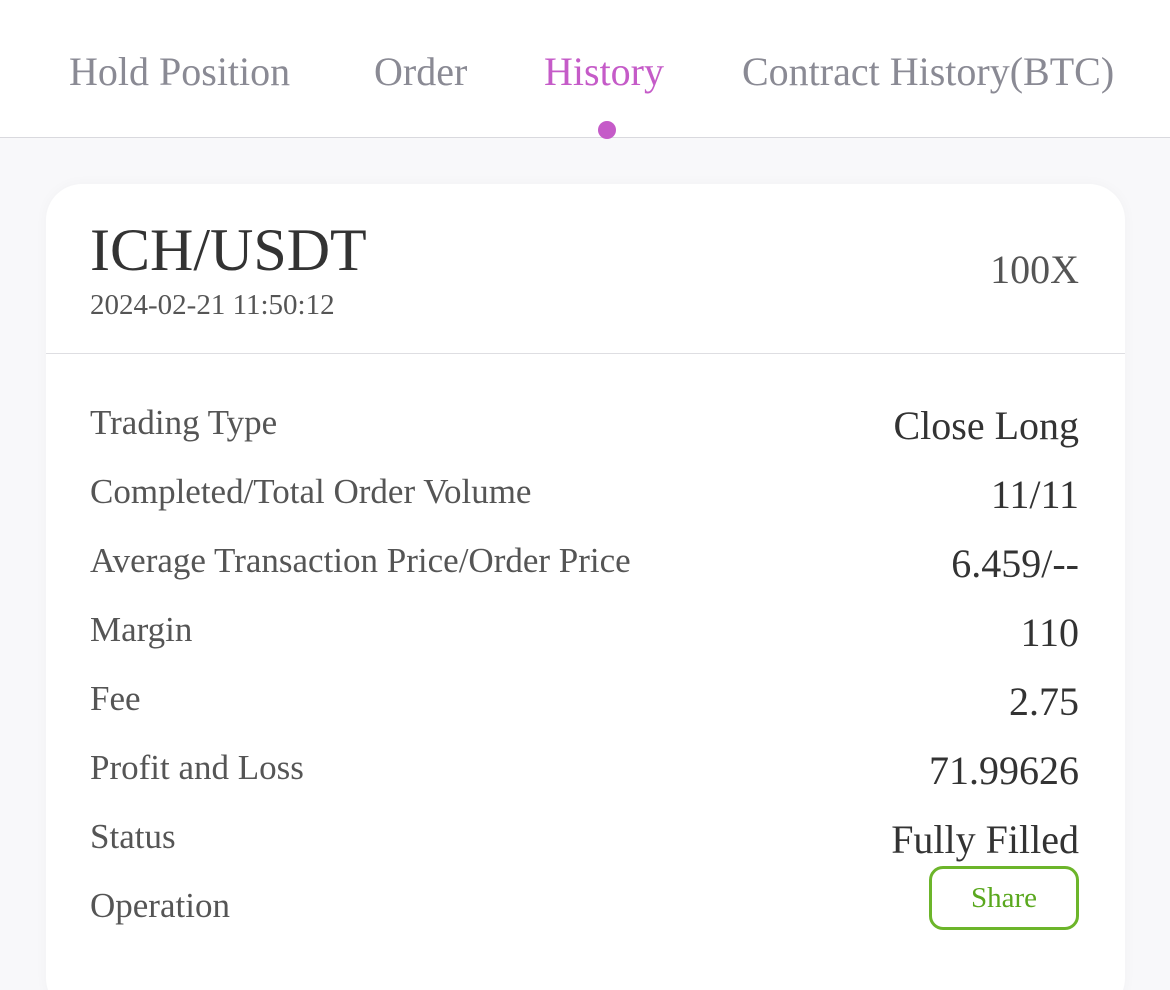 Image resolution: width=1170 pixels, height=990 pixels. Describe the element at coordinates (311, 491) in the screenshot. I see `row-label: Completed/Total Order Volume` at that location.